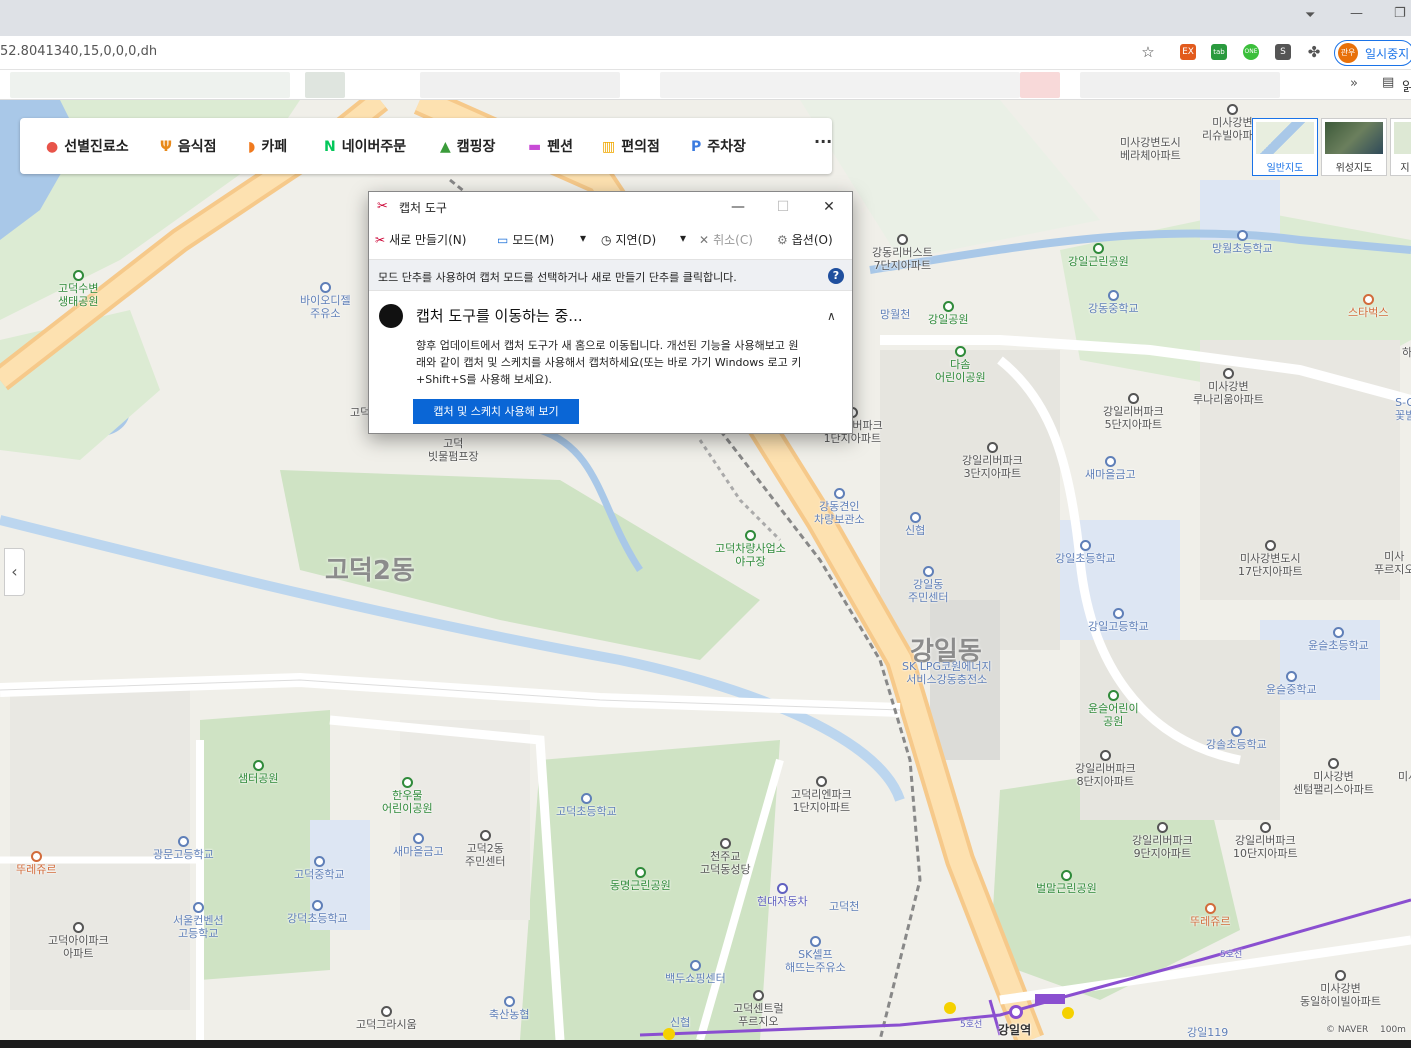 Image resolution: width=1411 pixels, height=1048 pixels. I want to click on map-label-apartment: 강일리버파크 3단지아파트, so click(992, 461).